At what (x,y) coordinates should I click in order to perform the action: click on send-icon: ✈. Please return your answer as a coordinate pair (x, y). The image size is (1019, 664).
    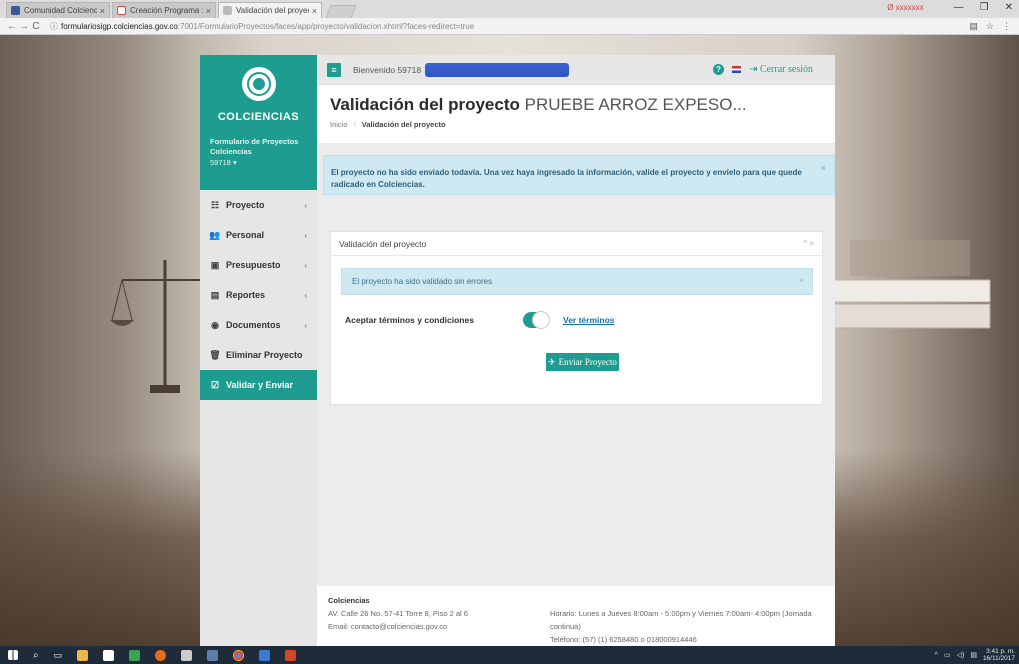
    Looking at the image, I should click on (552, 361).